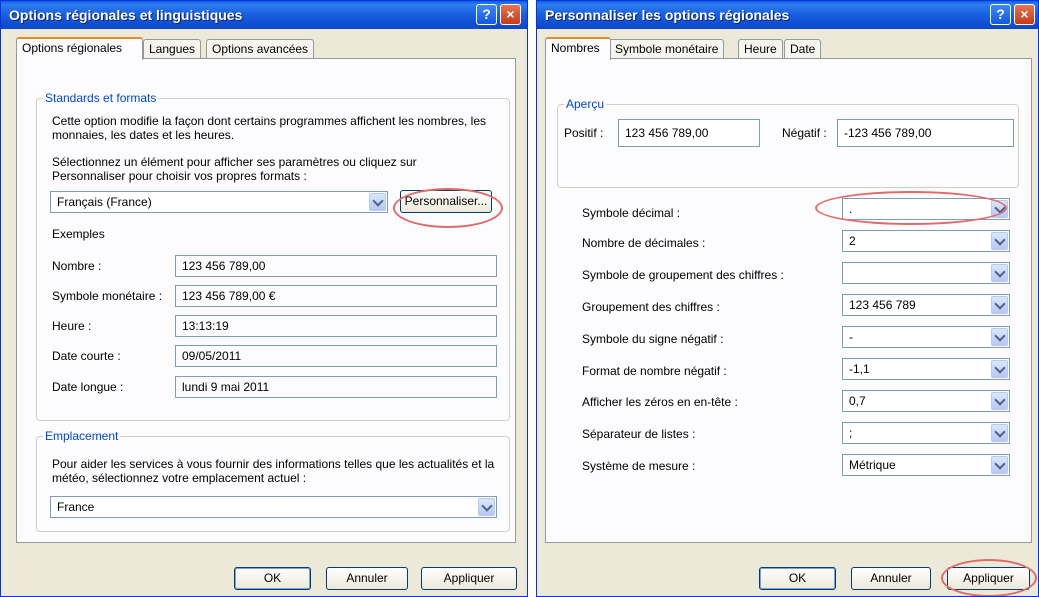 The width and height of the screenshot is (1039, 597). I want to click on leading-zeros-value: 0,7, so click(857, 401).